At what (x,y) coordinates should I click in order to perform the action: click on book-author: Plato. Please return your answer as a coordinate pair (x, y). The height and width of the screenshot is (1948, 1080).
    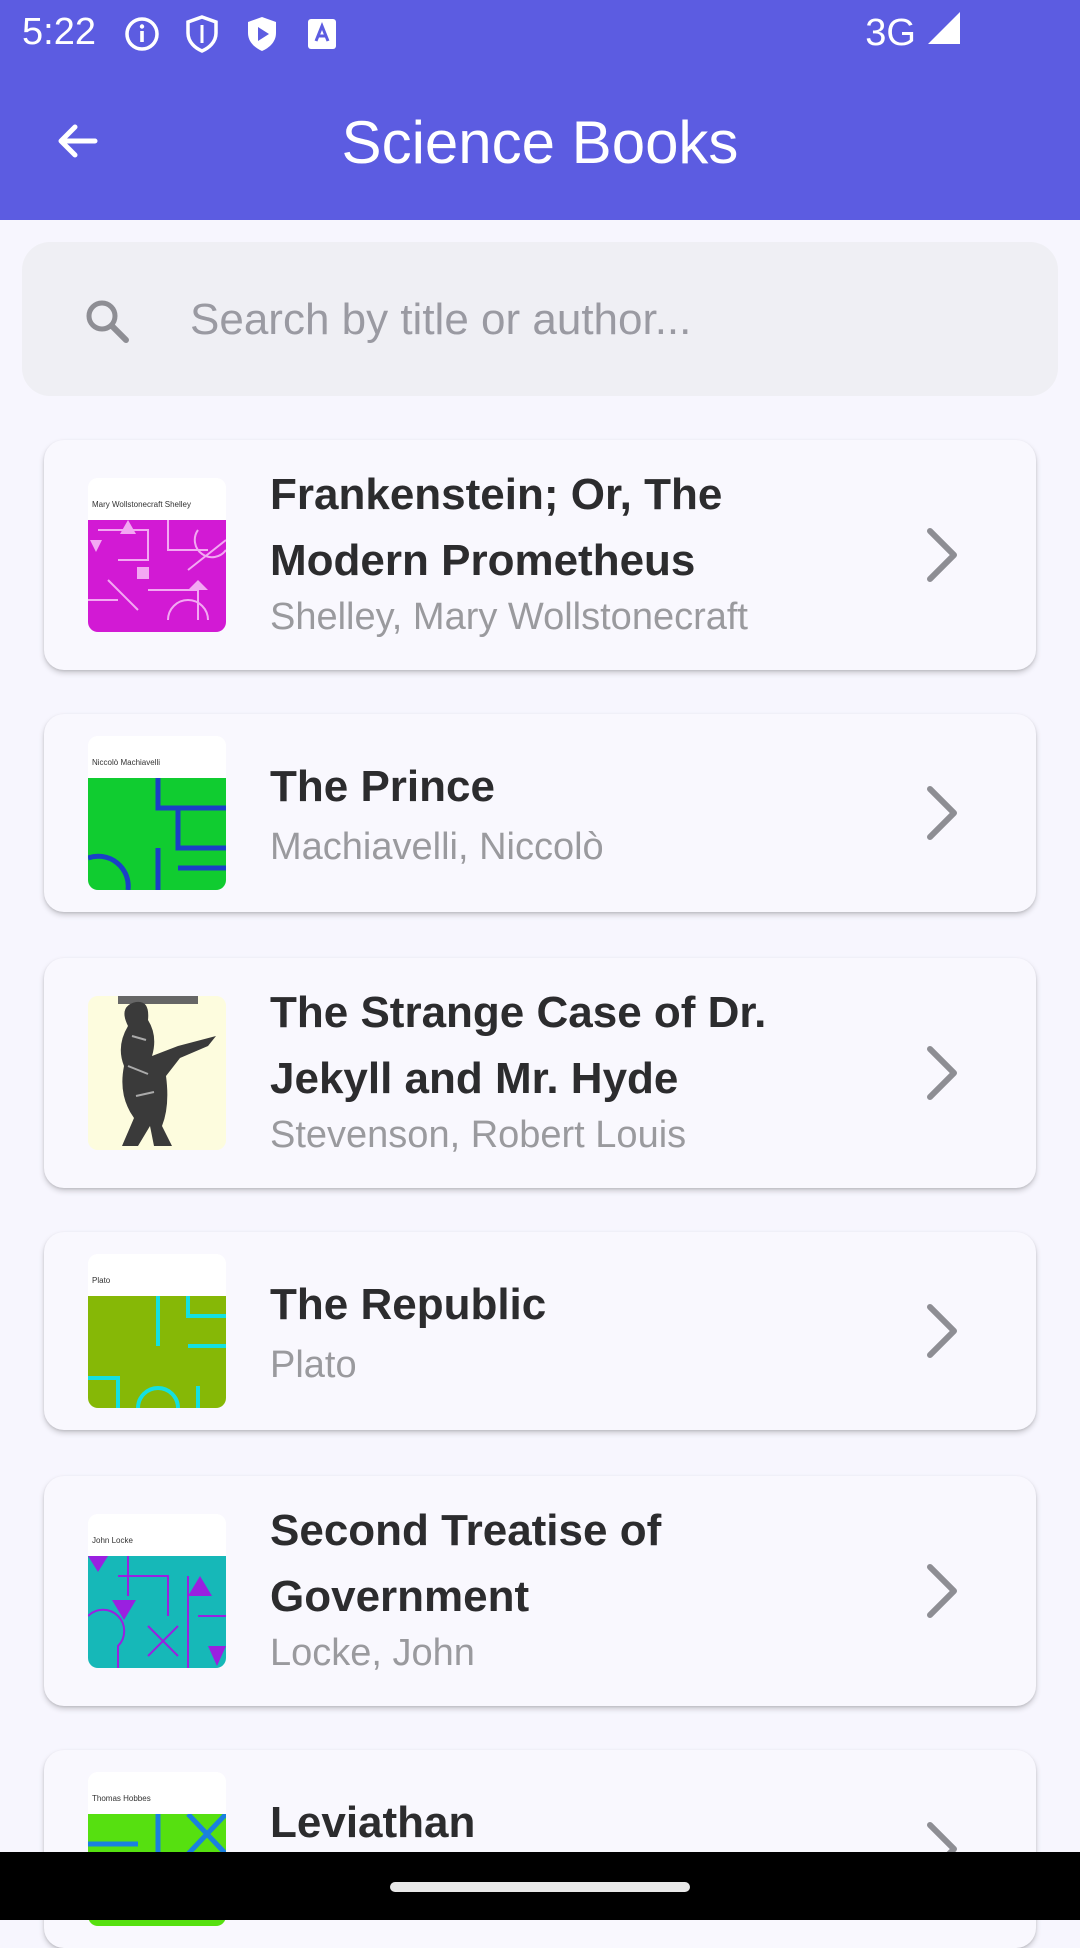
    Looking at the image, I should click on (313, 1365).